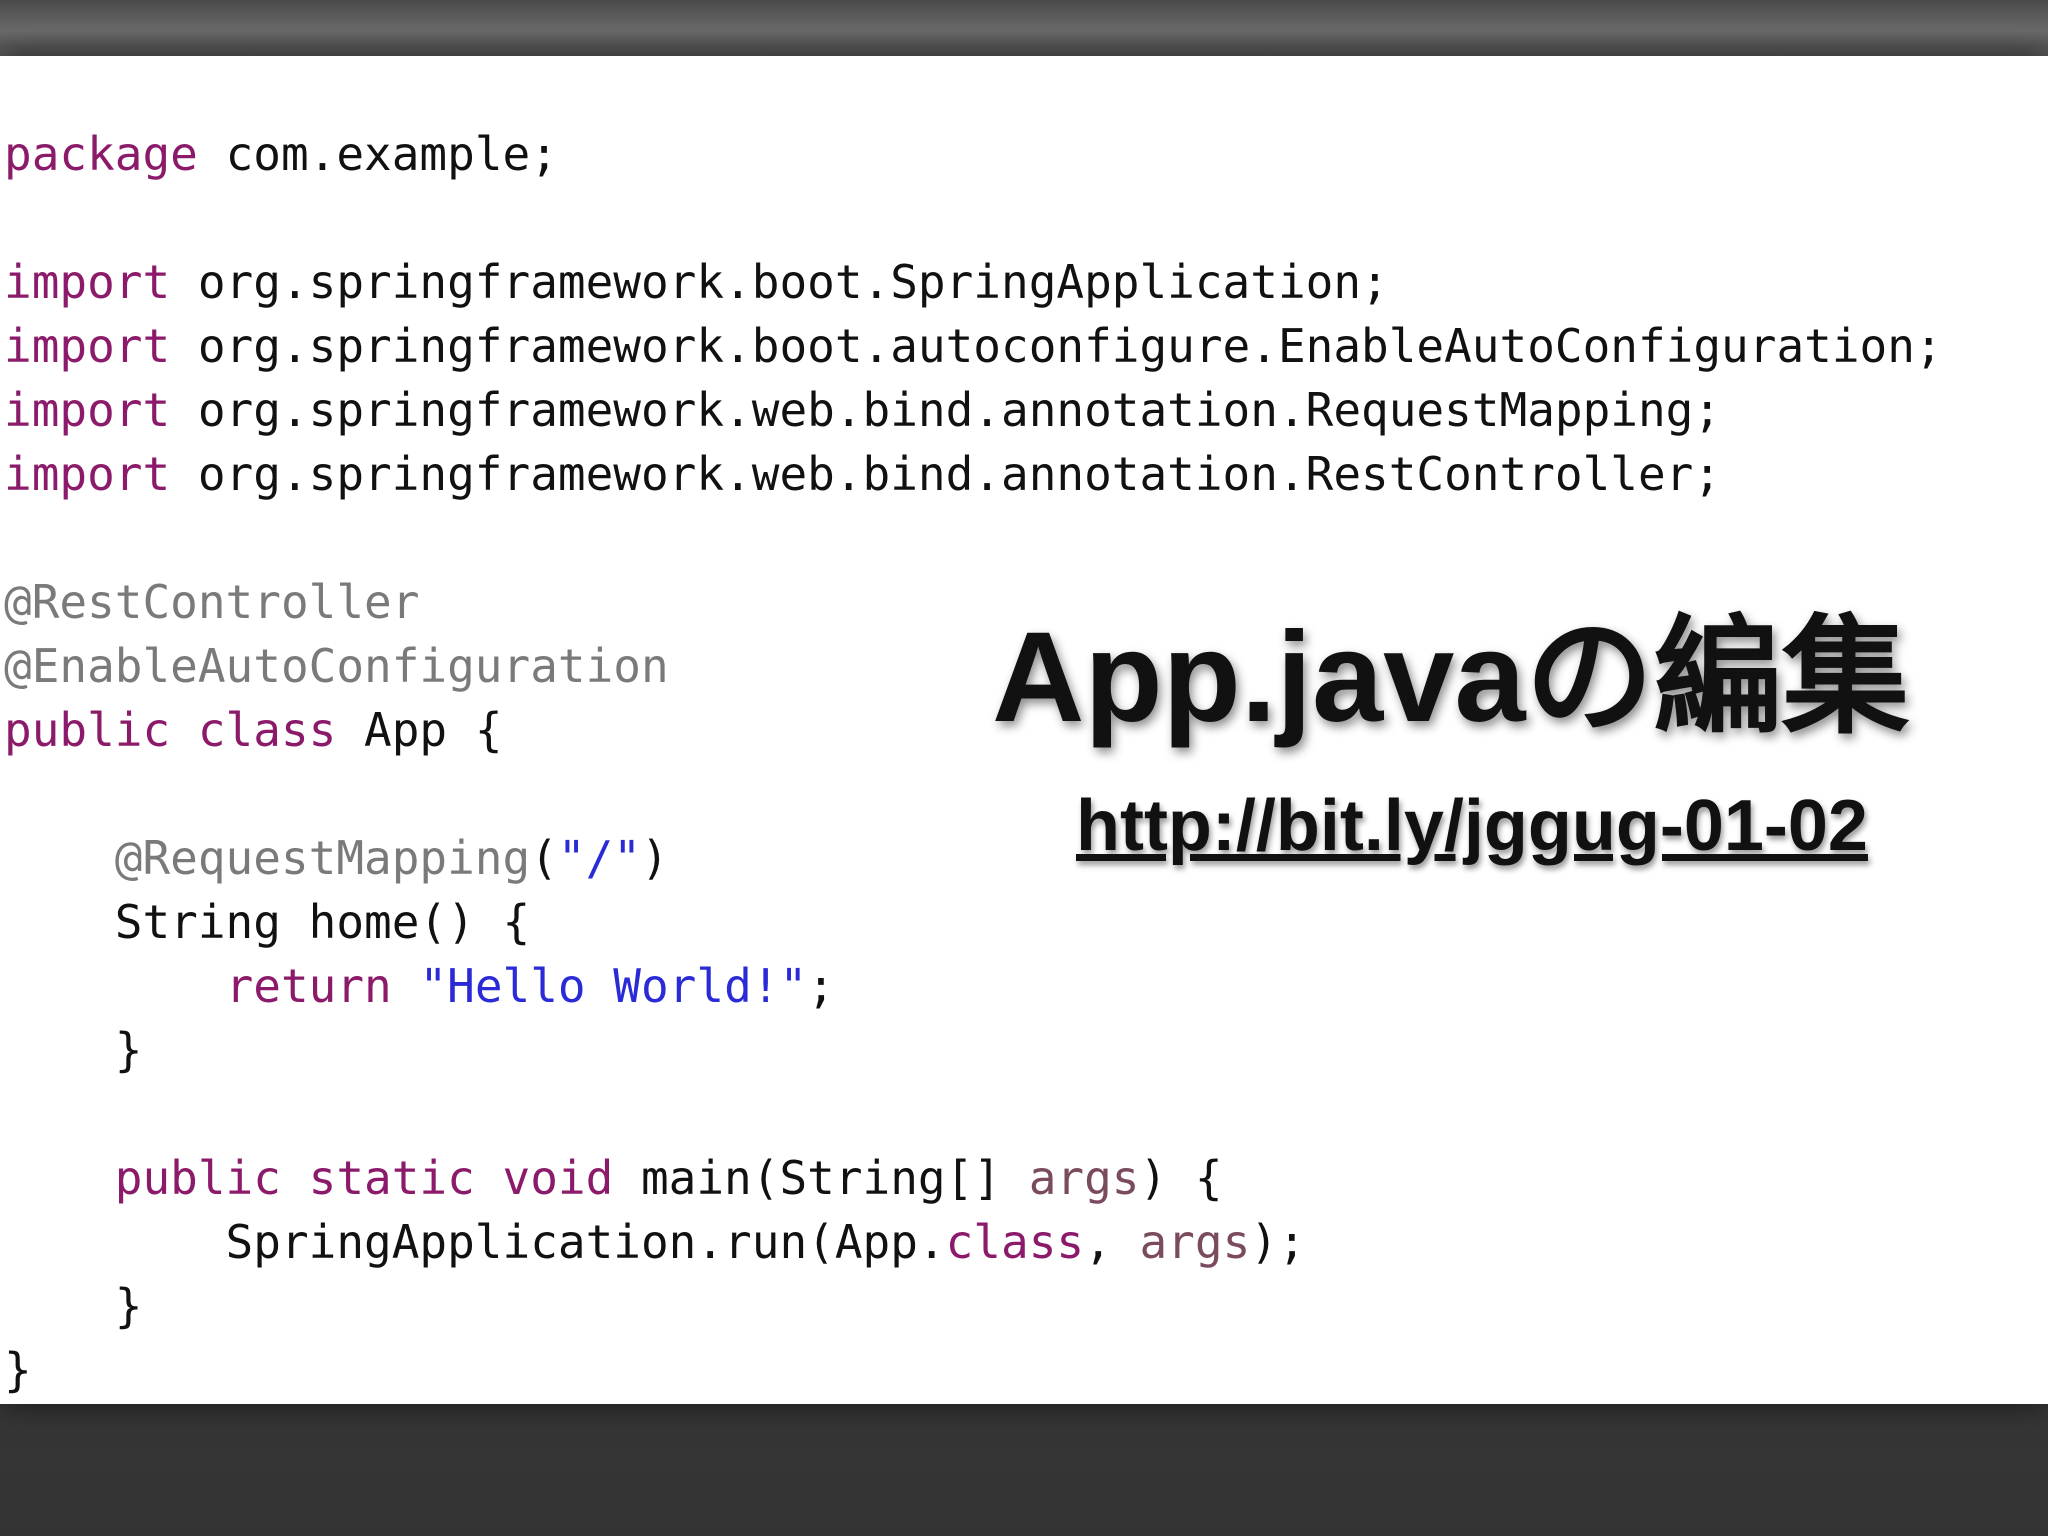 The image size is (2048, 1536). What do you see at coordinates (1451, 677) in the screenshot?
I see `slide-title: App.javaの編集` at bounding box center [1451, 677].